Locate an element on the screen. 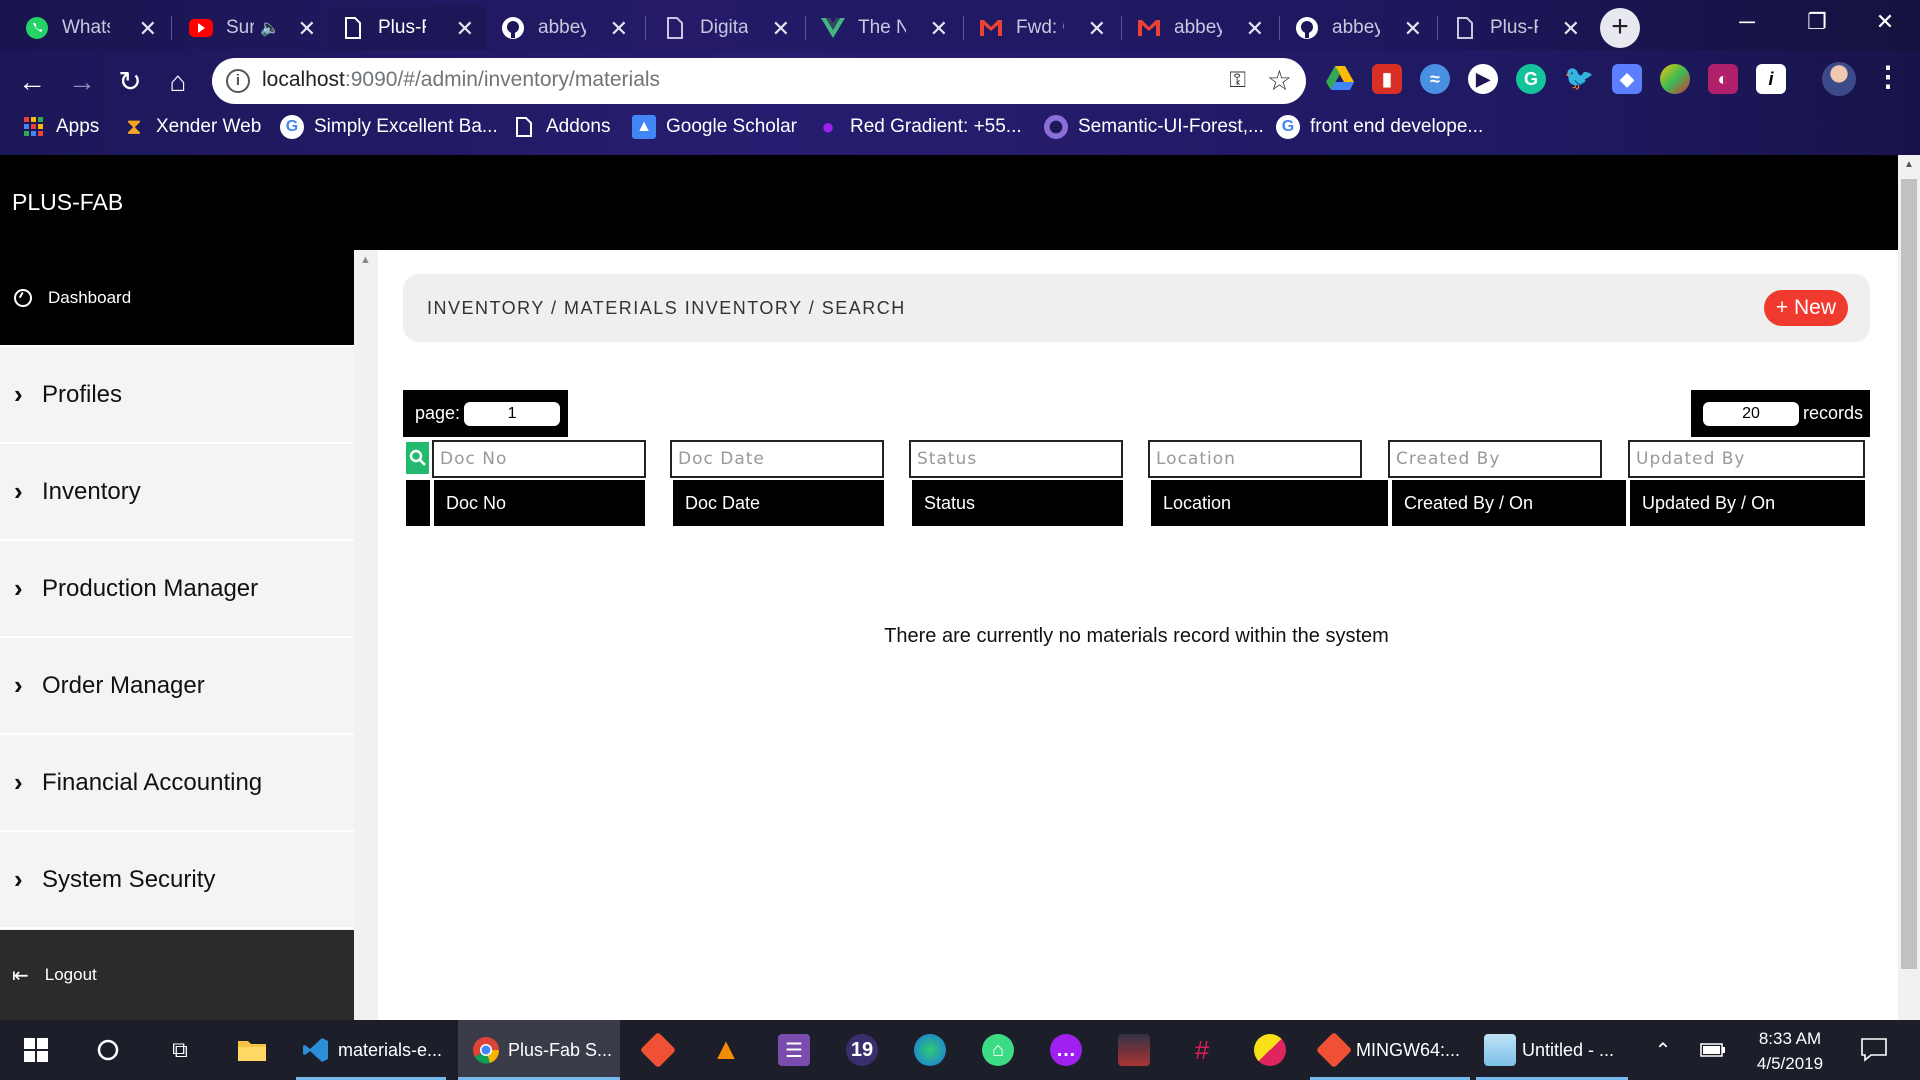 The height and width of the screenshot is (1080, 1920). logout-button: ⇤ Logout is located at coordinates (177, 975).